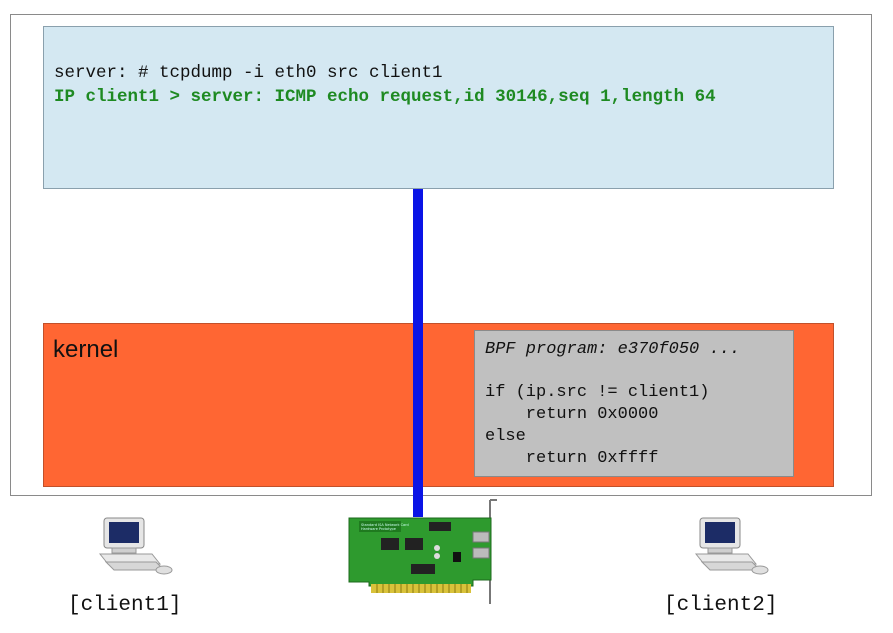 Image resolution: width=893 pixels, height=633 pixels. What do you see at coordinates (572, 458) in the screenshot?
I see `bpf-line-return-ffff: return 0xffff` at bounding box center [572, 458].